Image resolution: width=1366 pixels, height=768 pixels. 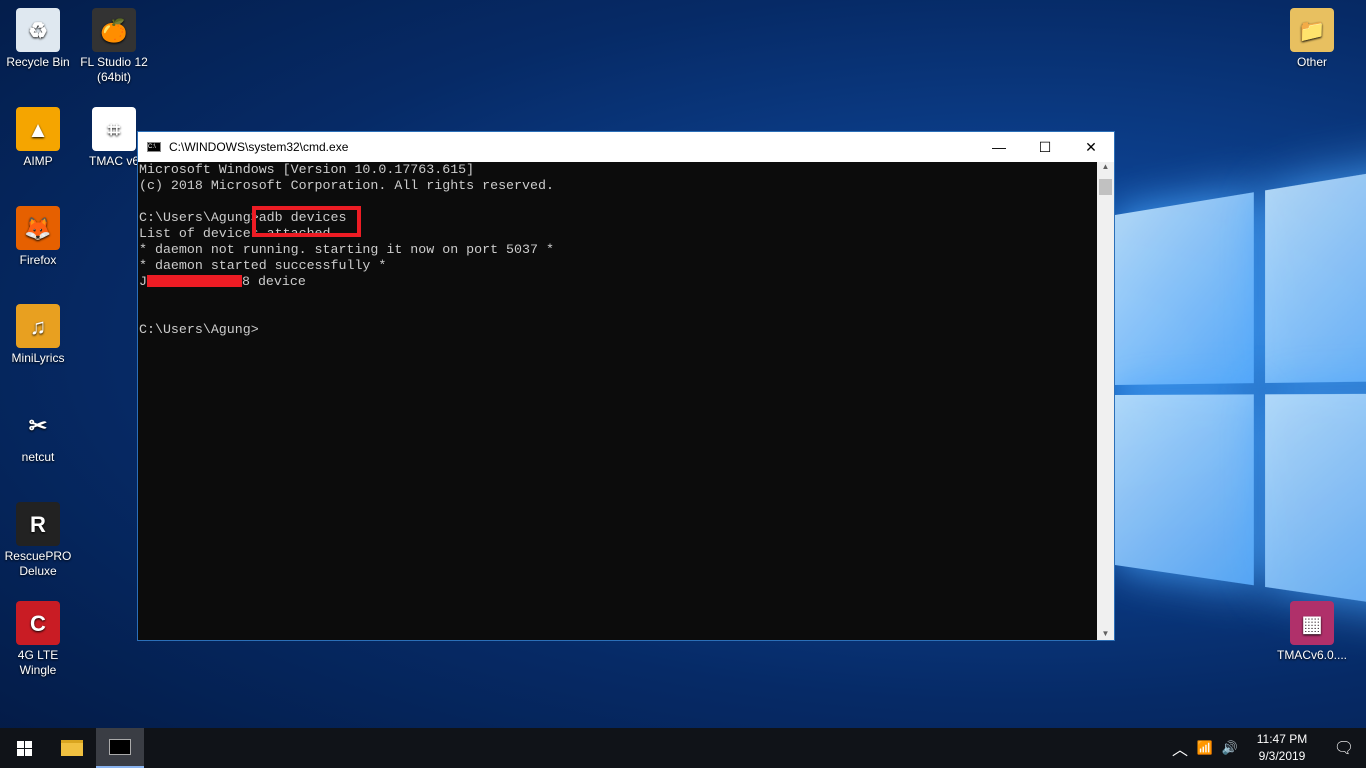 I want to click on desktop-icon-label: AIMP, so click(x=38, y=161).